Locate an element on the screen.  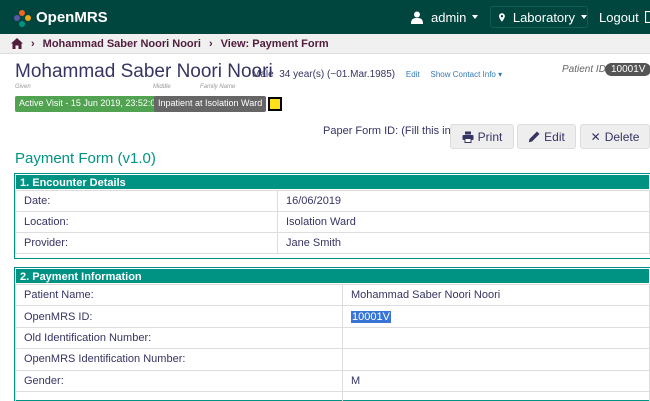
field-value: Jane Smith is located at coordinates (463, 243).